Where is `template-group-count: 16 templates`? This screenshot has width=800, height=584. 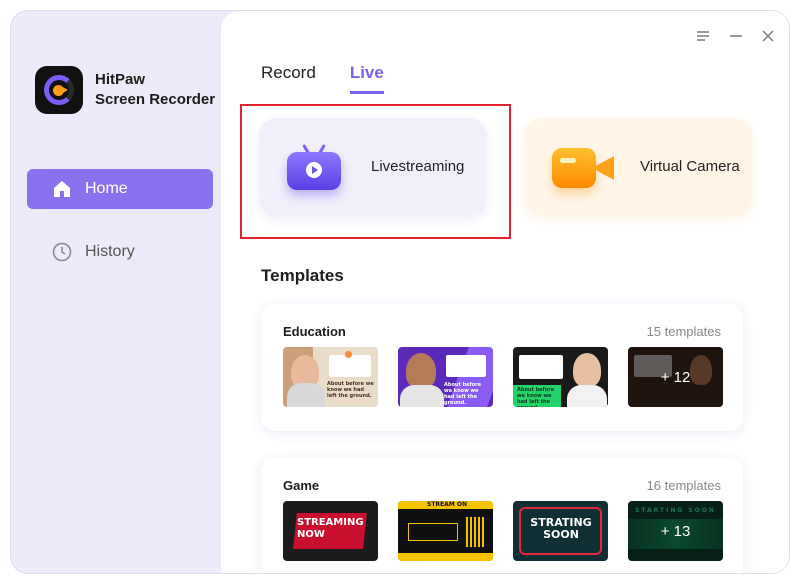 template-group-count: 16 templates is located at coordinates (684, 485).